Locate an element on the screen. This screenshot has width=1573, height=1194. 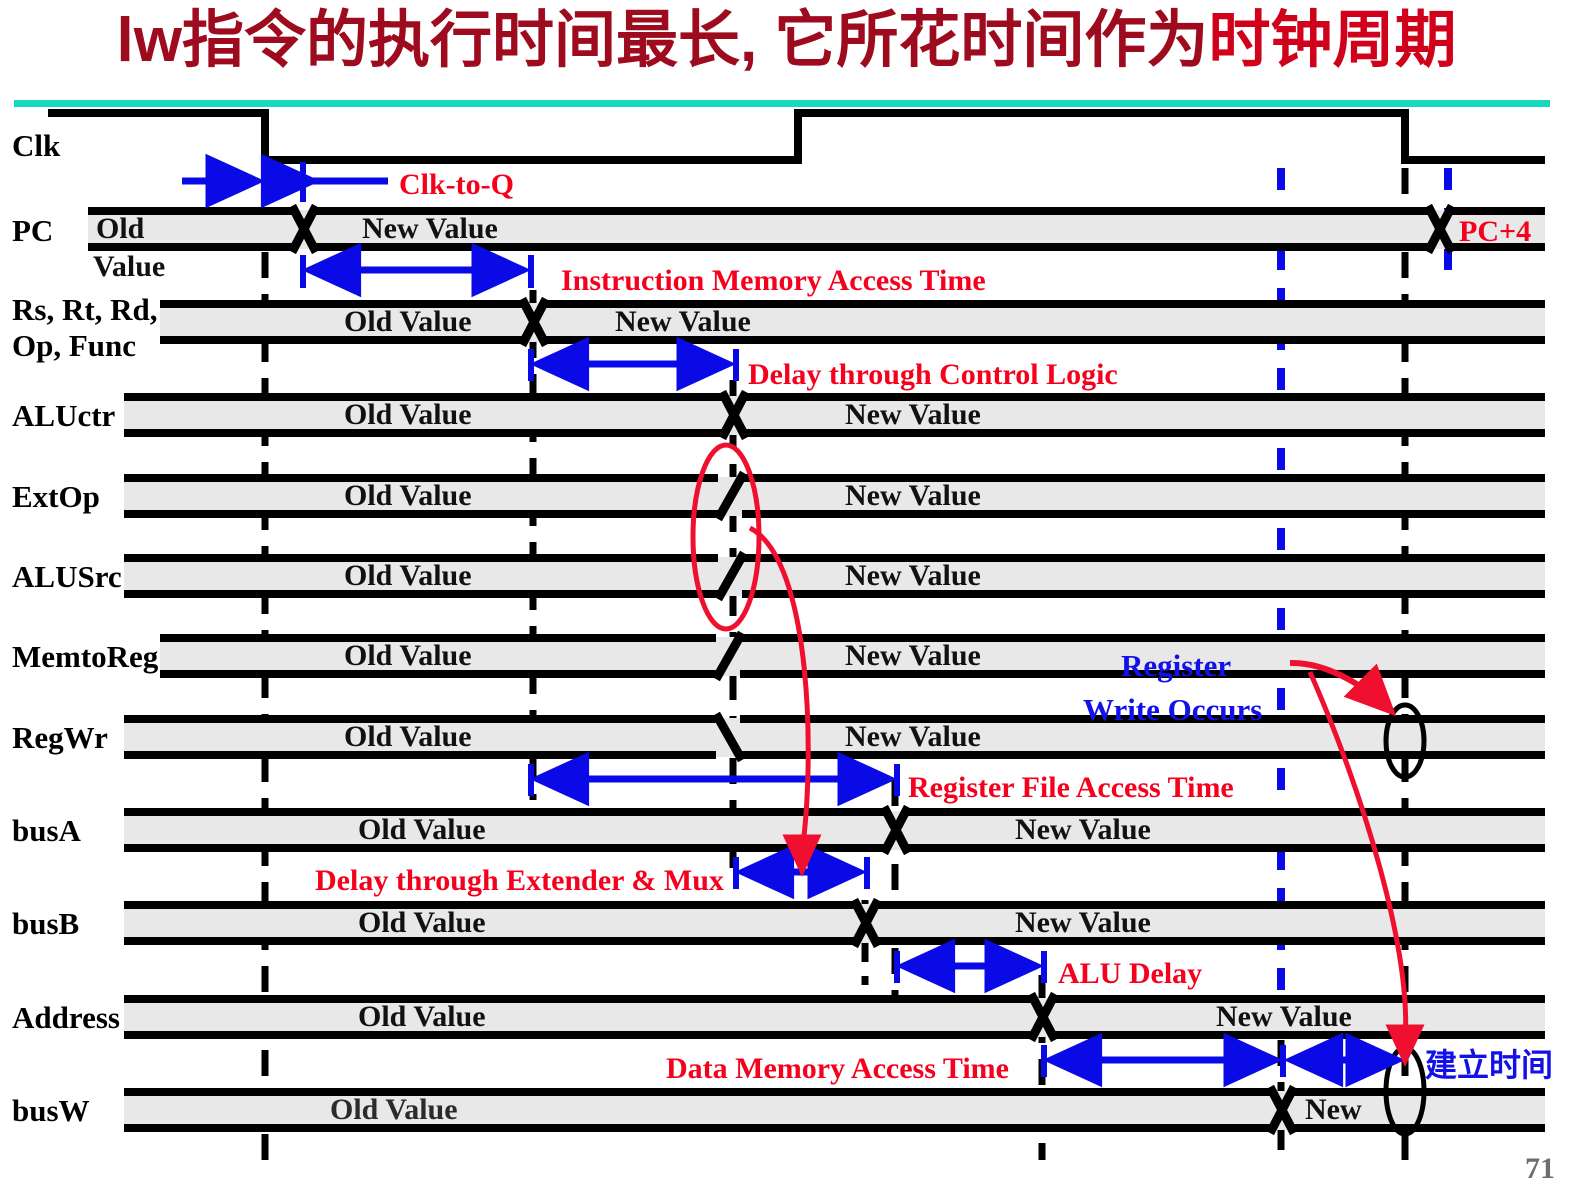
value-alusrc-new: New Value is located at coordinates (913, 575).